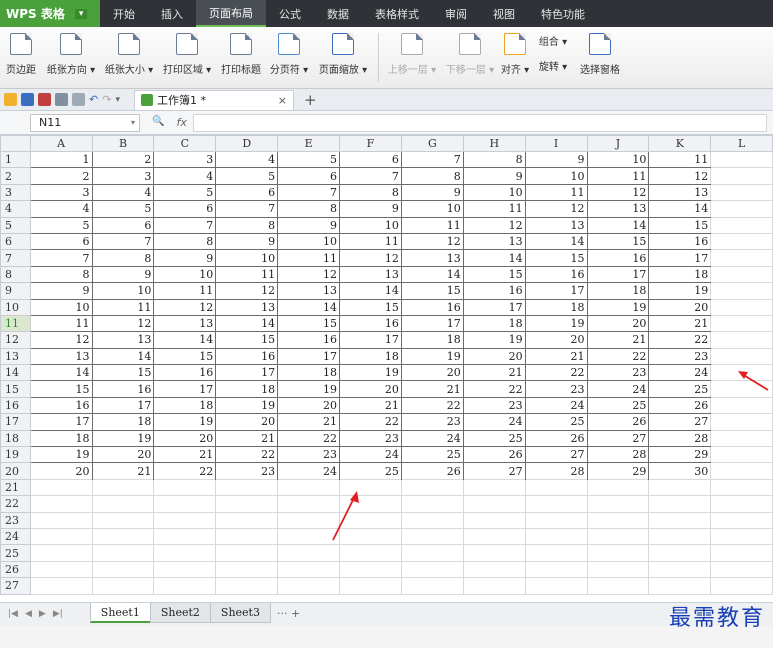 This screenshot has height=648, width=773. Describe the element at coordinates (129, 57) in the screenshot. I see `ribbon-paper-size-button: 纸张大小 ▾` at that location.